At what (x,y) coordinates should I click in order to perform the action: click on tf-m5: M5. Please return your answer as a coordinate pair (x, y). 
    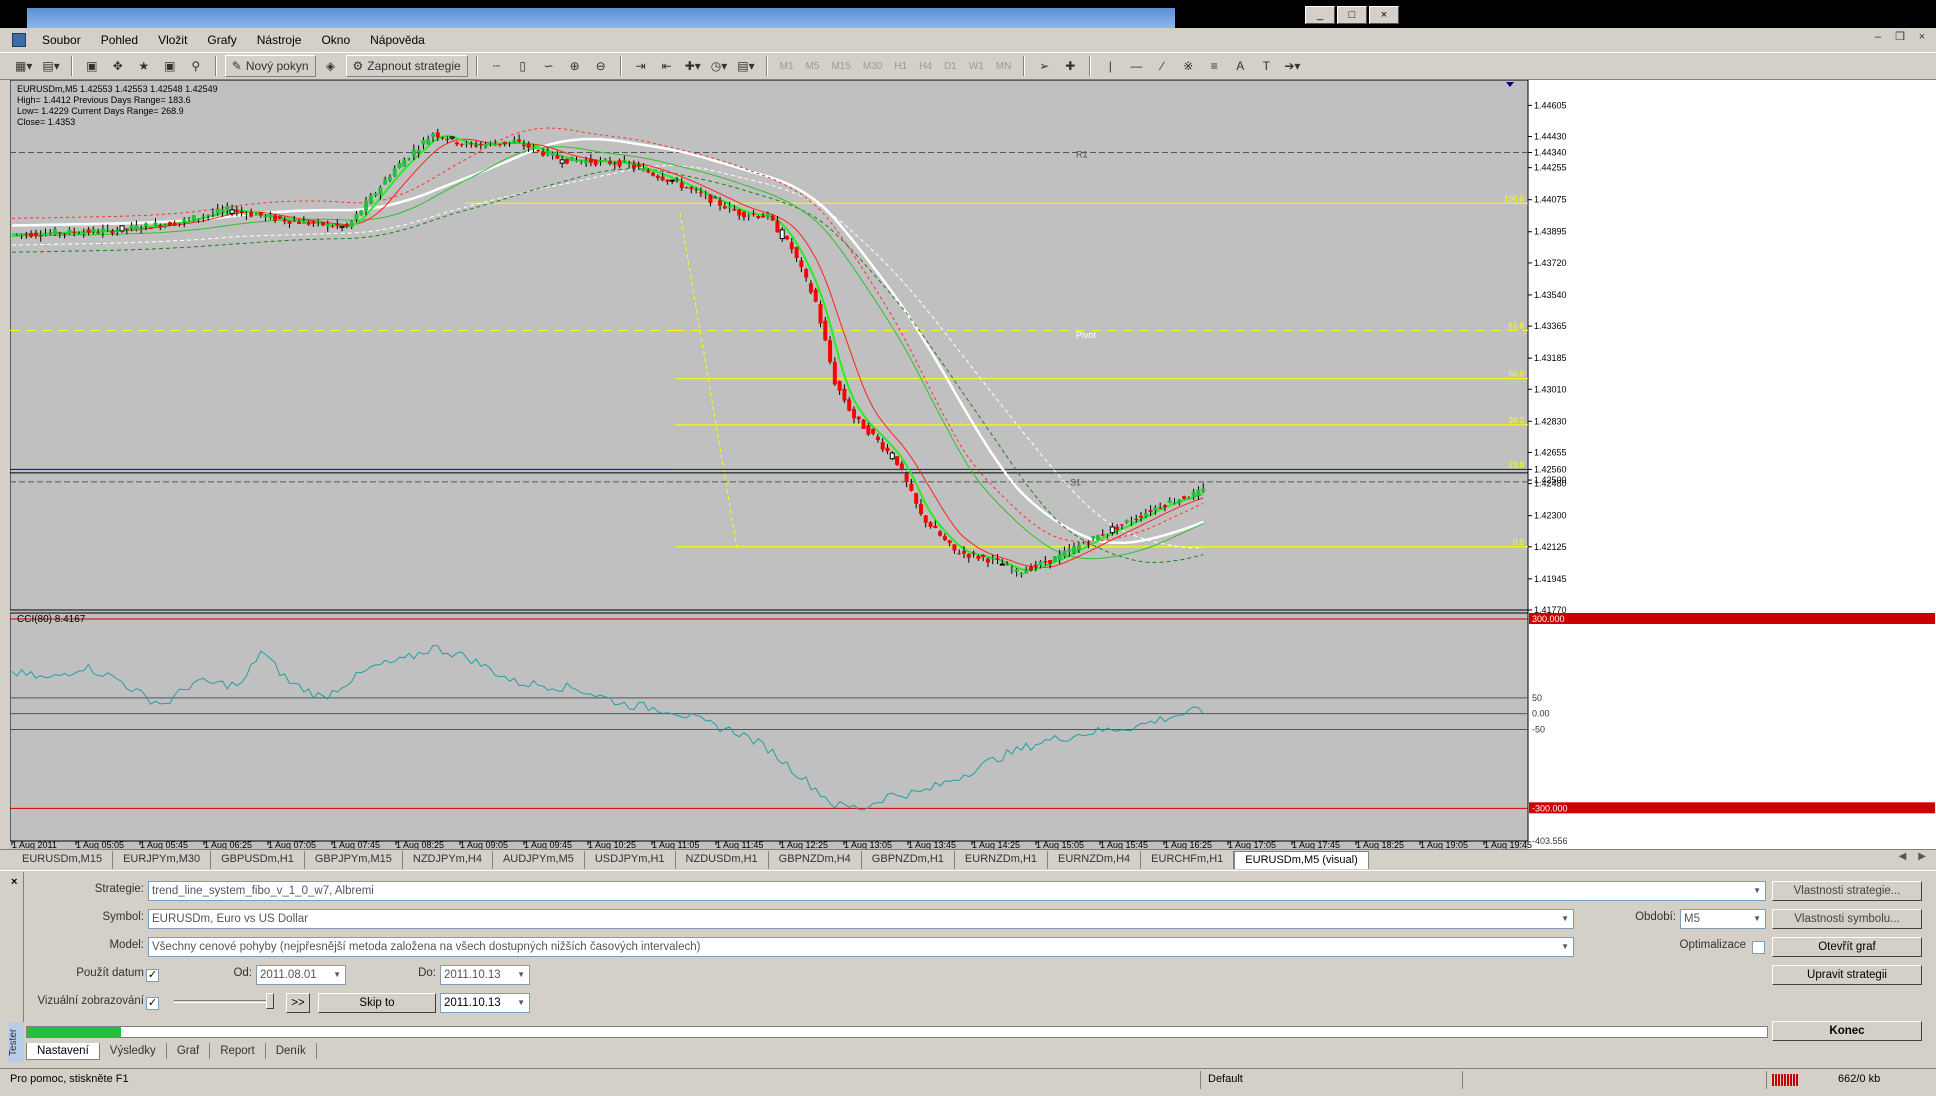
    Looking at the image, I should click on (813, 66).